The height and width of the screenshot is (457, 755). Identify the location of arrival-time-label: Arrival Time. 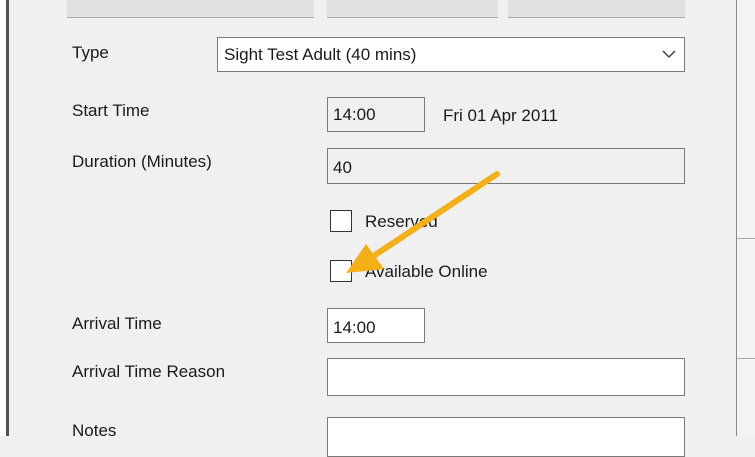
(117, 323).